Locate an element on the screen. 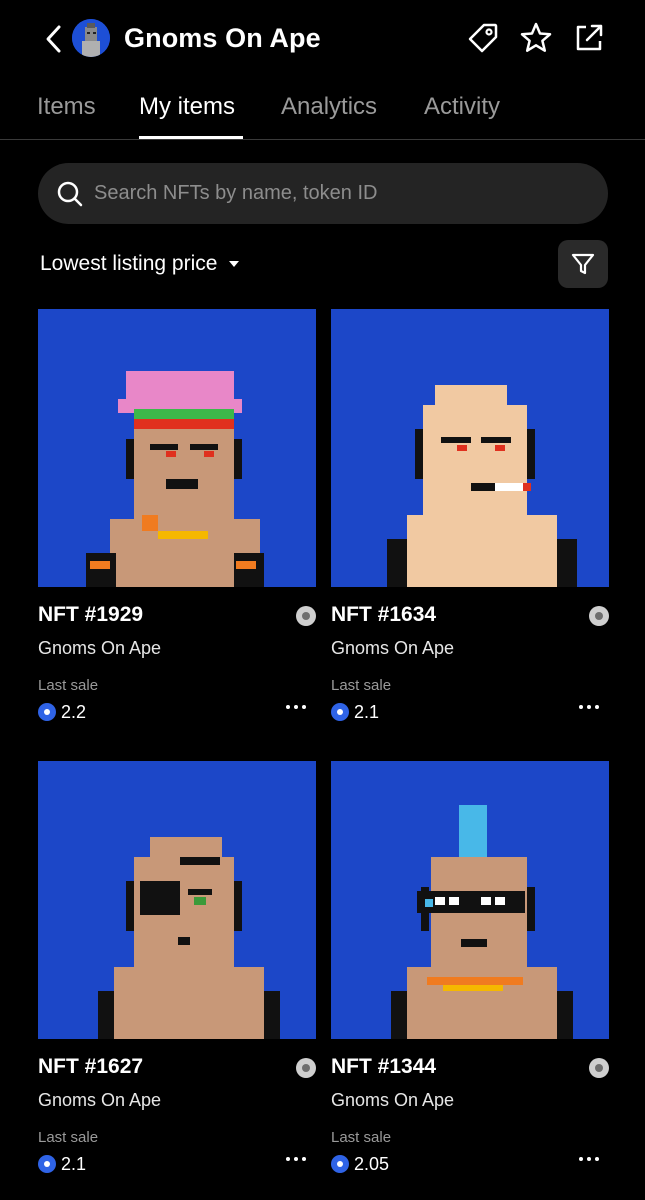  last-sale-price: 2.2 is located at coordinates (62, 712).